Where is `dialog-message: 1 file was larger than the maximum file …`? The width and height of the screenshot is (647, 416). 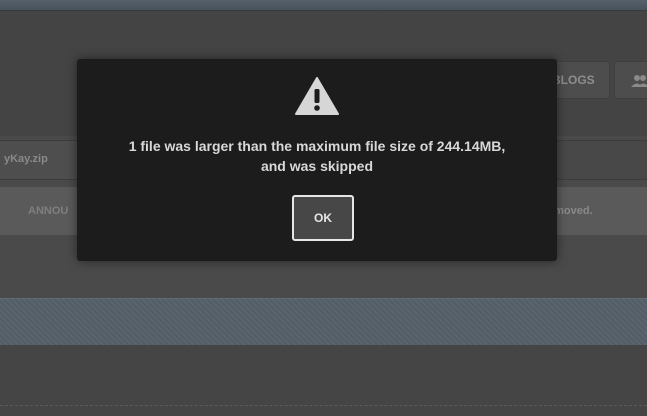 dialog-message: 1 file was larger than the maximum file … is located at coordinates (317, 156).